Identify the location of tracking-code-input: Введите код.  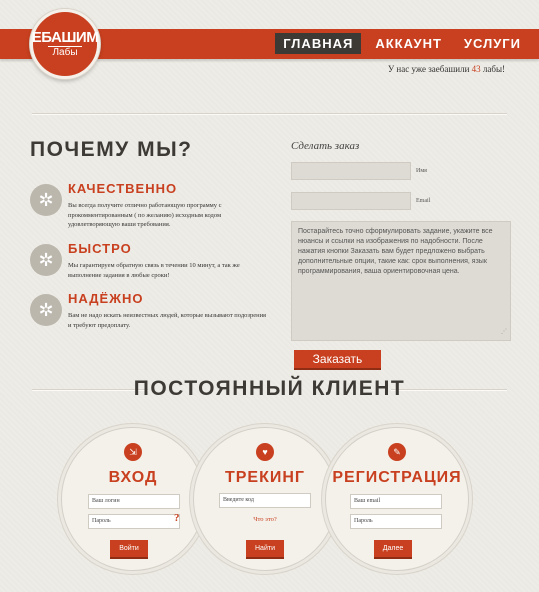
(265, 500).